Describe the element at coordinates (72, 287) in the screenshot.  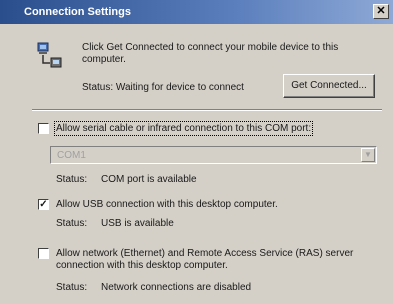
I see `network-status-label: Status:` at that location.